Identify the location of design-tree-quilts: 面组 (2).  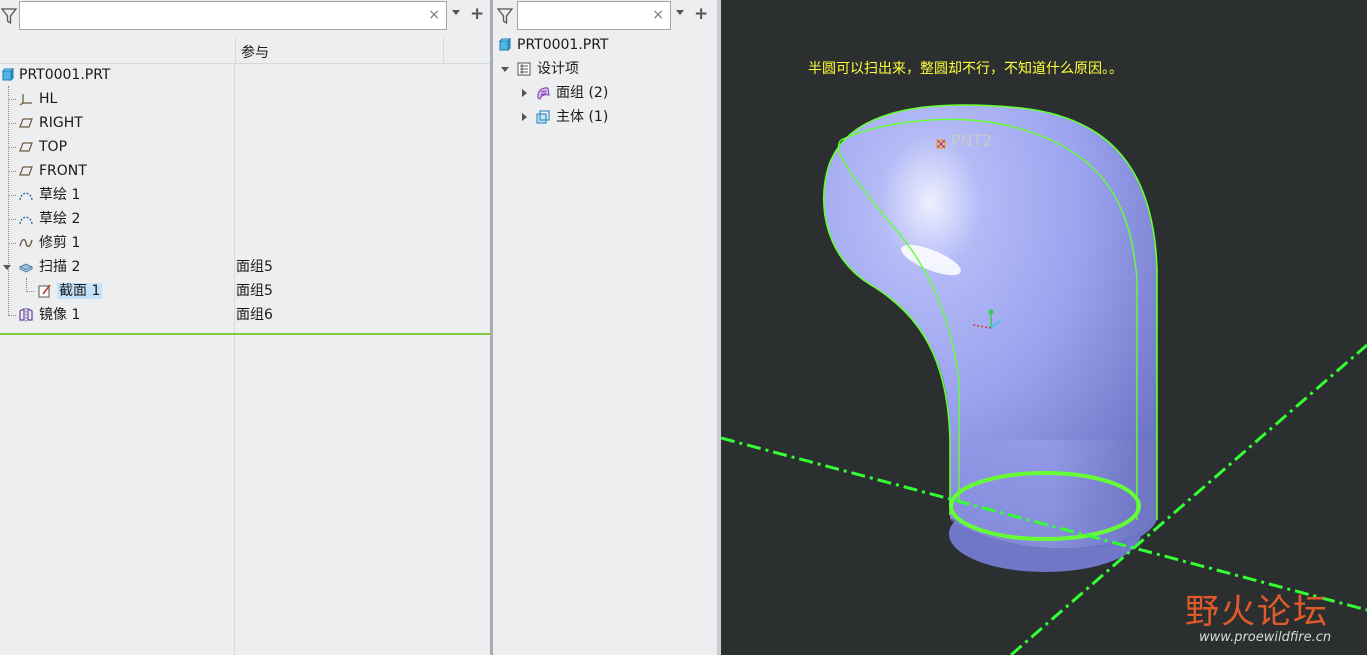
(605, 93).